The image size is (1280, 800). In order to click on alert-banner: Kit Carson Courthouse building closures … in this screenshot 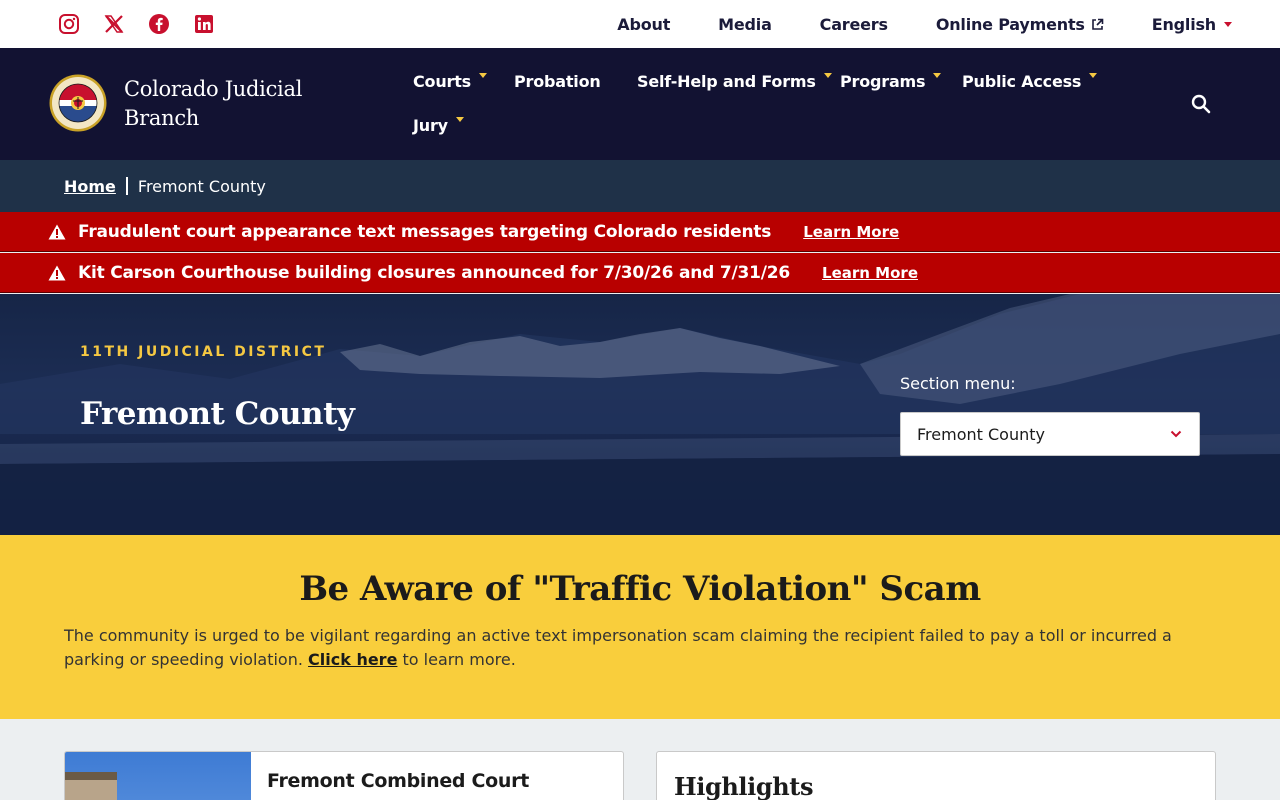, I will do `click(640, 273)`.